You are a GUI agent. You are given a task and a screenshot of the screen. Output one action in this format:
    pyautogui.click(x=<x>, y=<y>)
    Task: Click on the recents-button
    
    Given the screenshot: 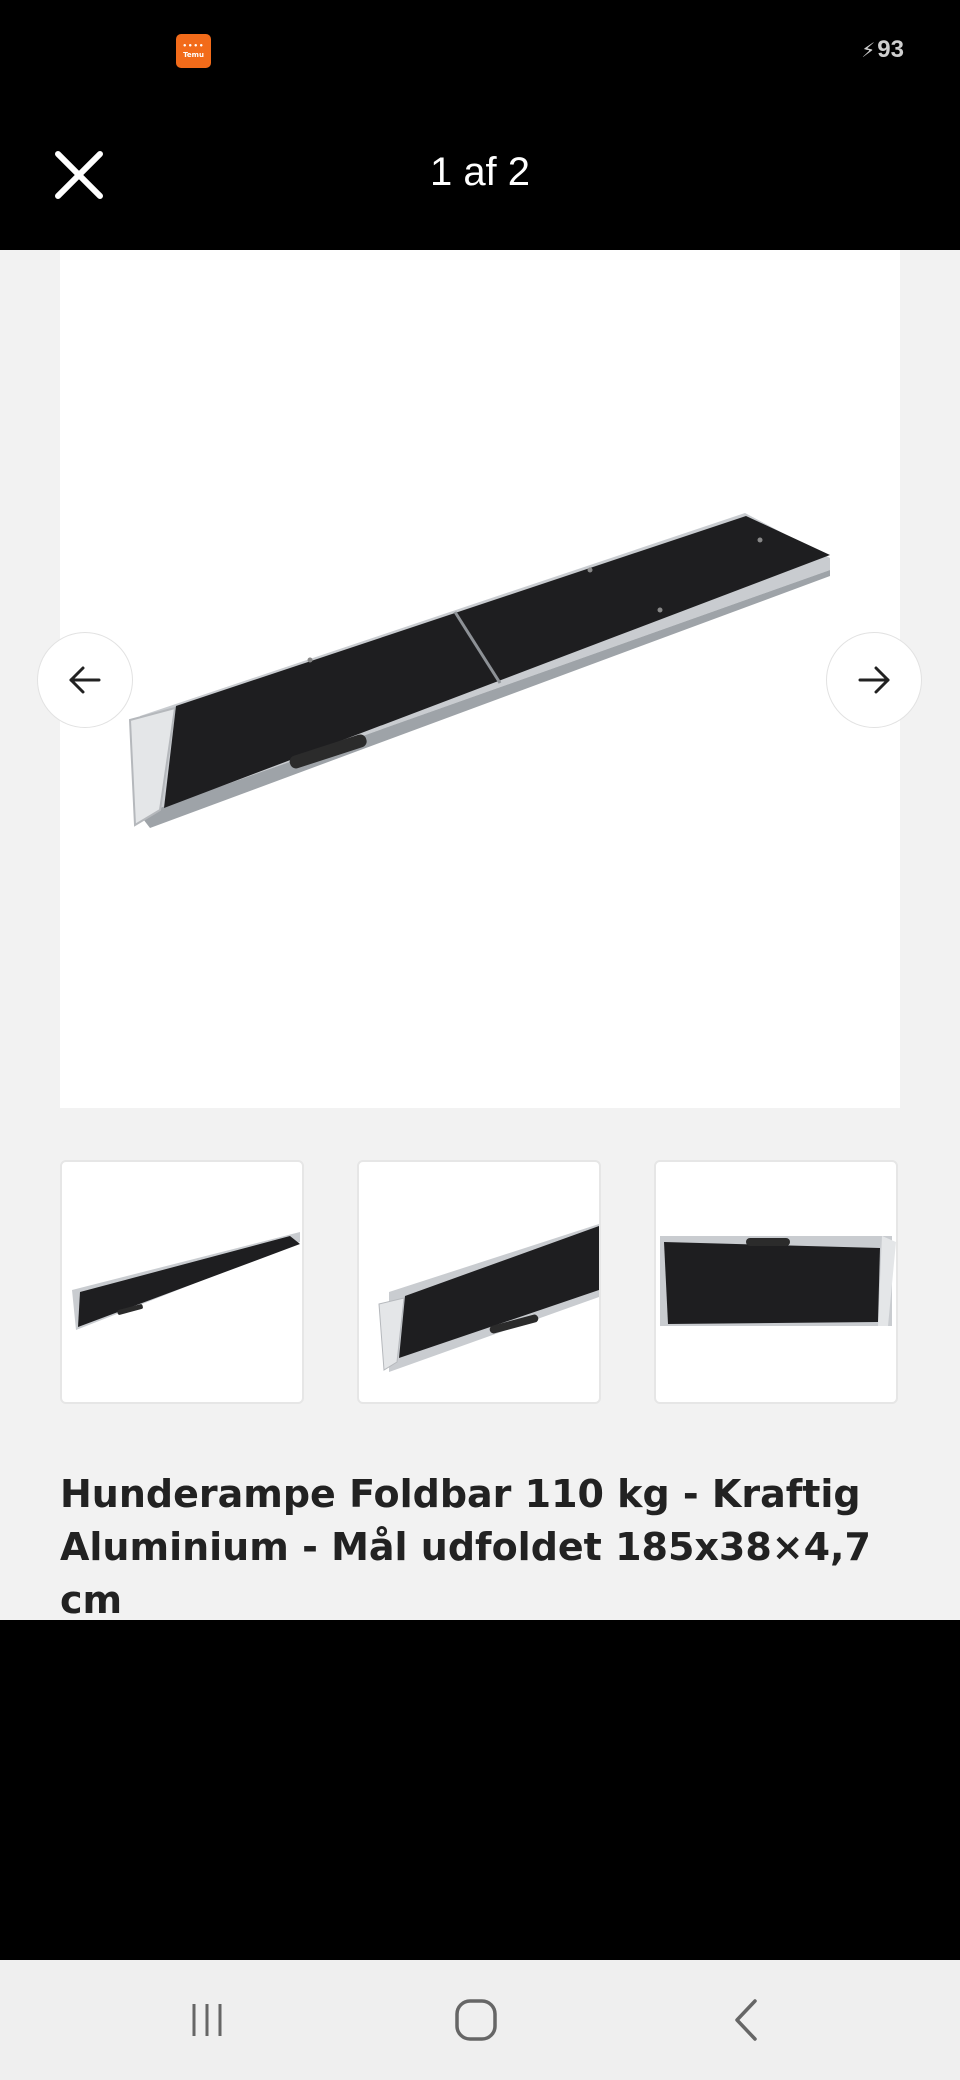 What is the action you would take?
    pyautogui.click(x=207, y=2020)
    